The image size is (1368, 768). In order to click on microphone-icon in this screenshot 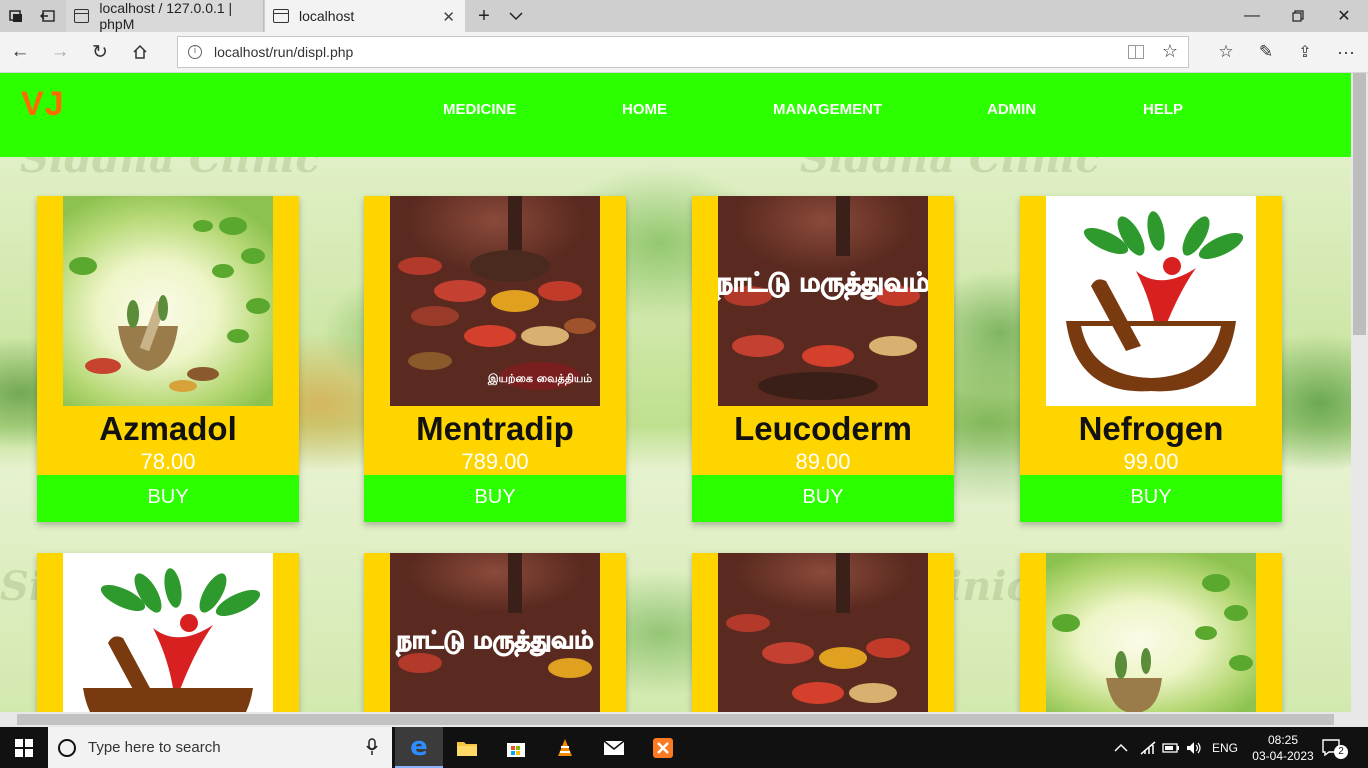, I will do `click(372, 749)`.